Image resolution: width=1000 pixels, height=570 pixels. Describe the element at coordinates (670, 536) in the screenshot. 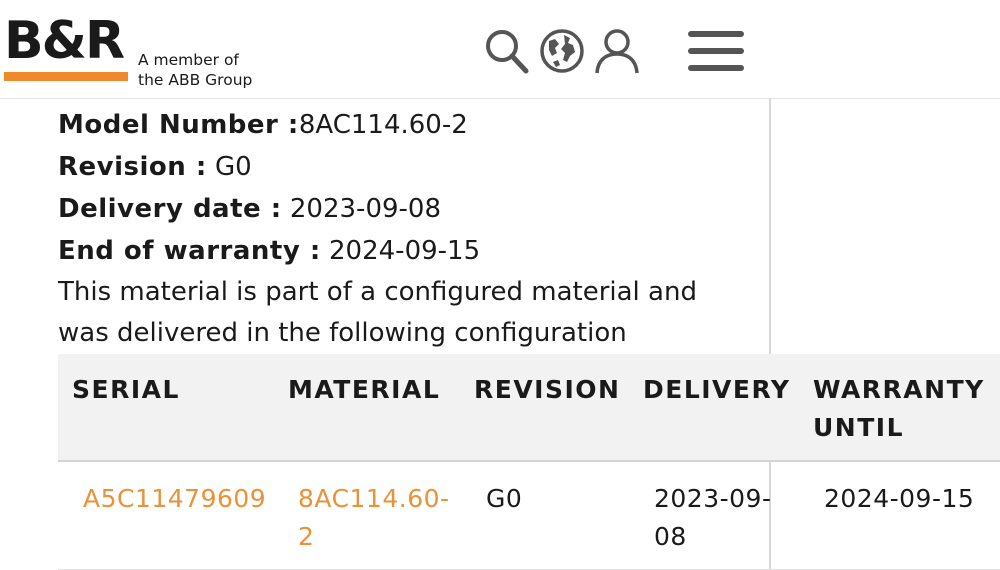

I see `delivery-cell-line2: 08` at that location.